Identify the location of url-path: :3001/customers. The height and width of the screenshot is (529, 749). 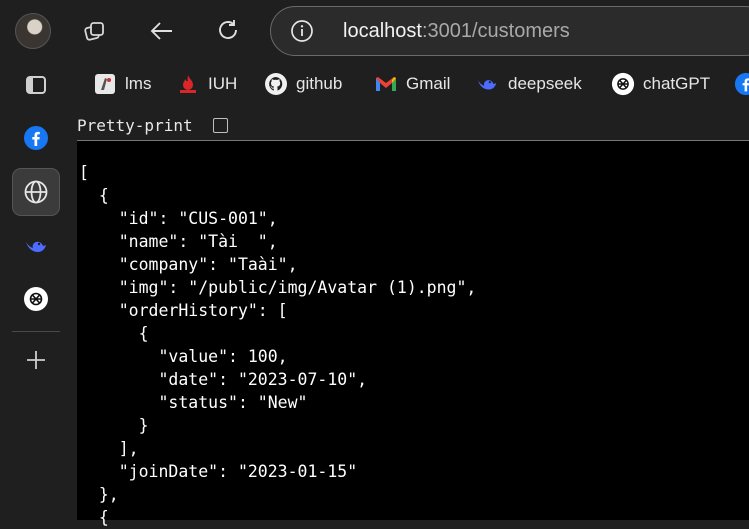
(495, 31).